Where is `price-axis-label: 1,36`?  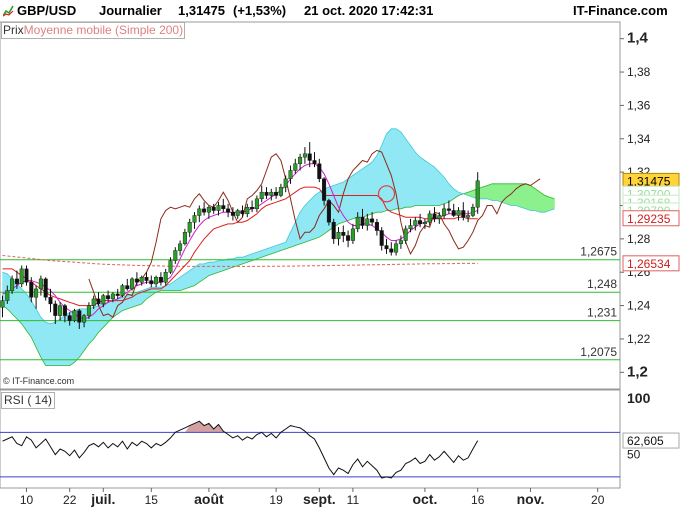
price-axis-label: 1,36 is located at coordinates (639, 105).